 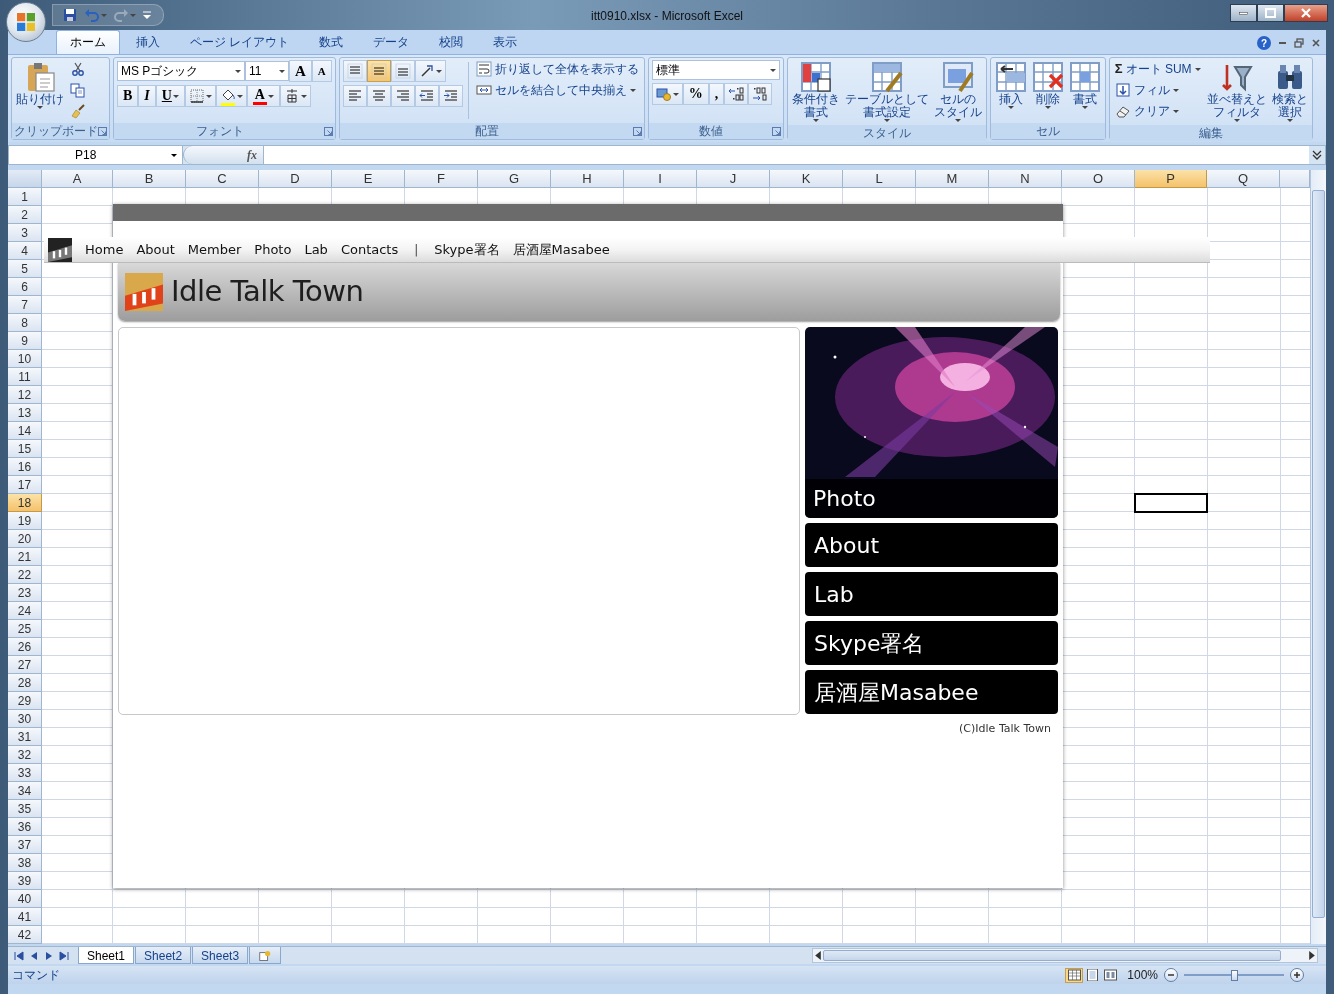 I want to click on redo-button, so click(x=124, y=15).